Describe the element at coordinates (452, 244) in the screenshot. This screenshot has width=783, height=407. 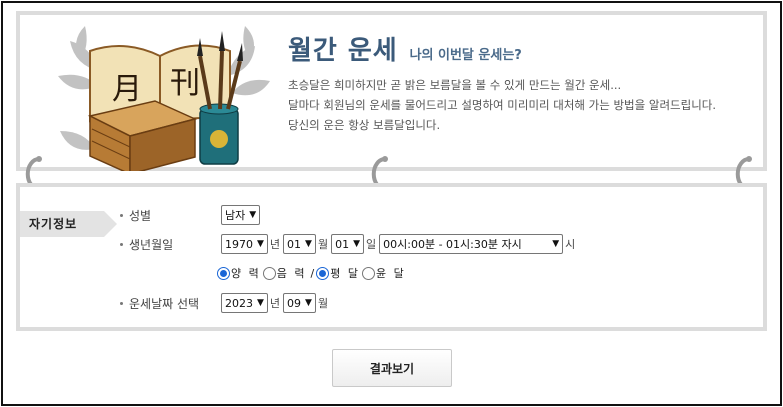
I see `birth-time-value: 00시:00분 - 01시:30분 자시` at that location.